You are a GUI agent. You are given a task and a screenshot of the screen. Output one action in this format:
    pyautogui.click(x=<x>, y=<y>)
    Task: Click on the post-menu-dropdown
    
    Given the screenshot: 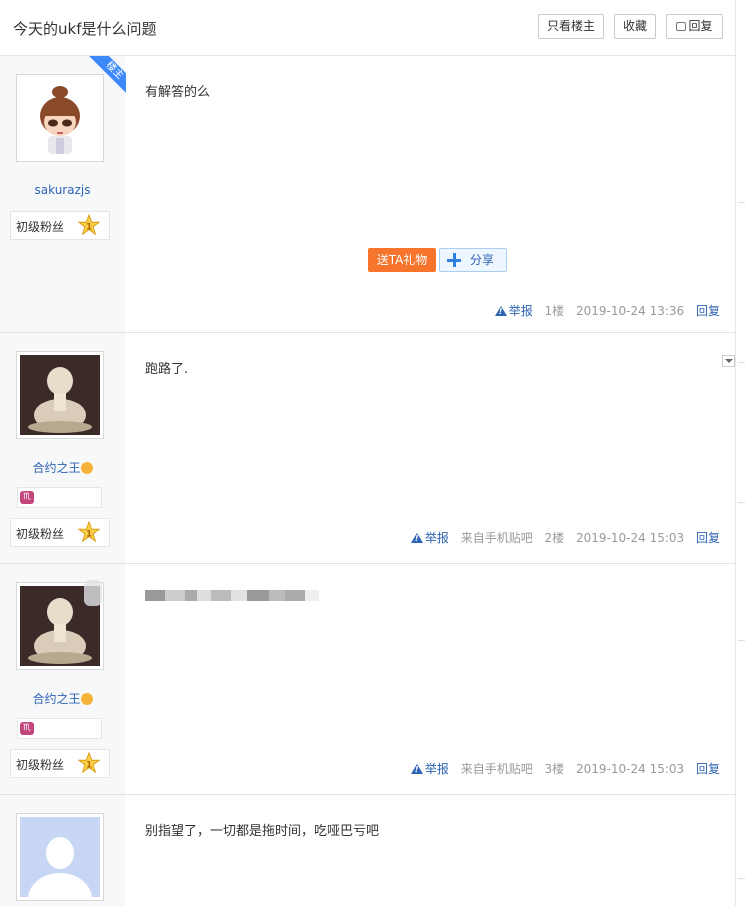 What is the action you would take?
    pyautogui.click(x=728, y=361)
    